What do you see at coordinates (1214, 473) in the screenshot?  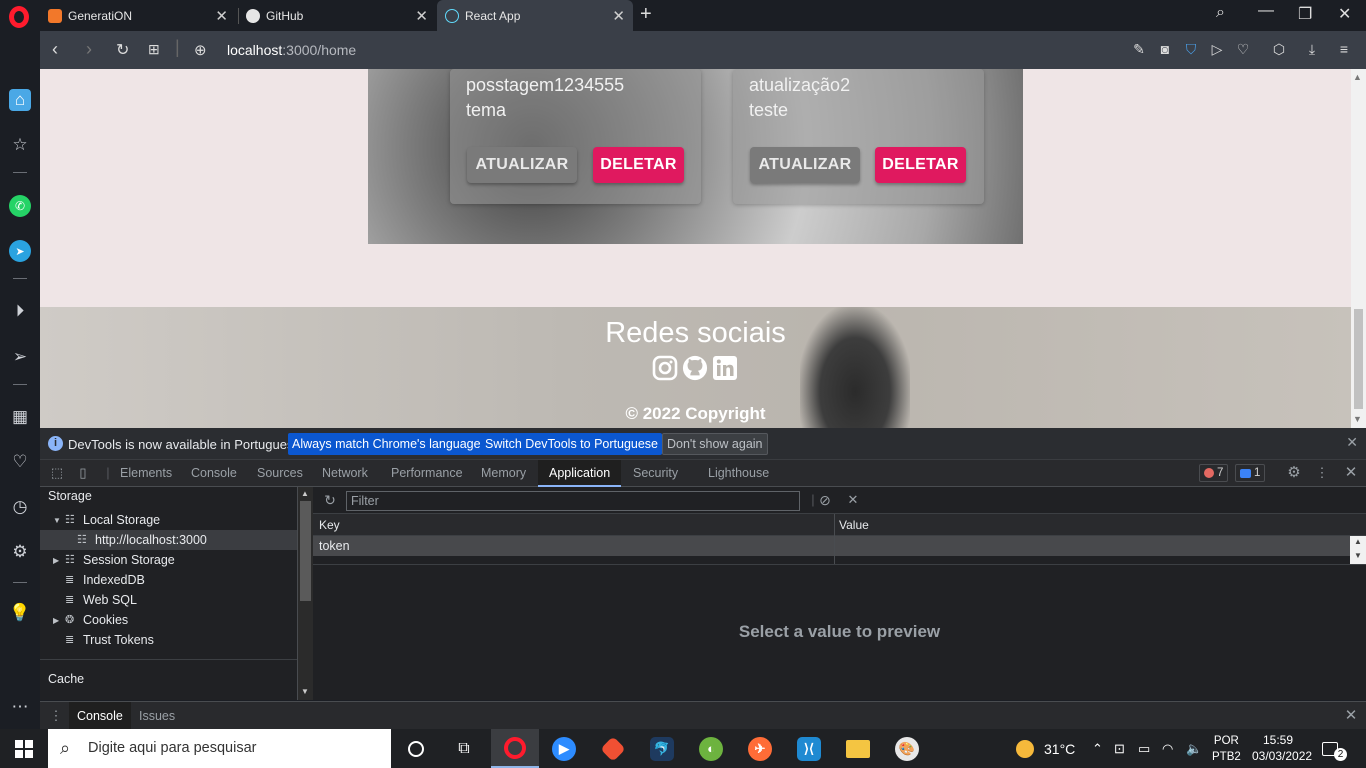 I see `error-count-badge: 7` at bounding box center [1214, 473].